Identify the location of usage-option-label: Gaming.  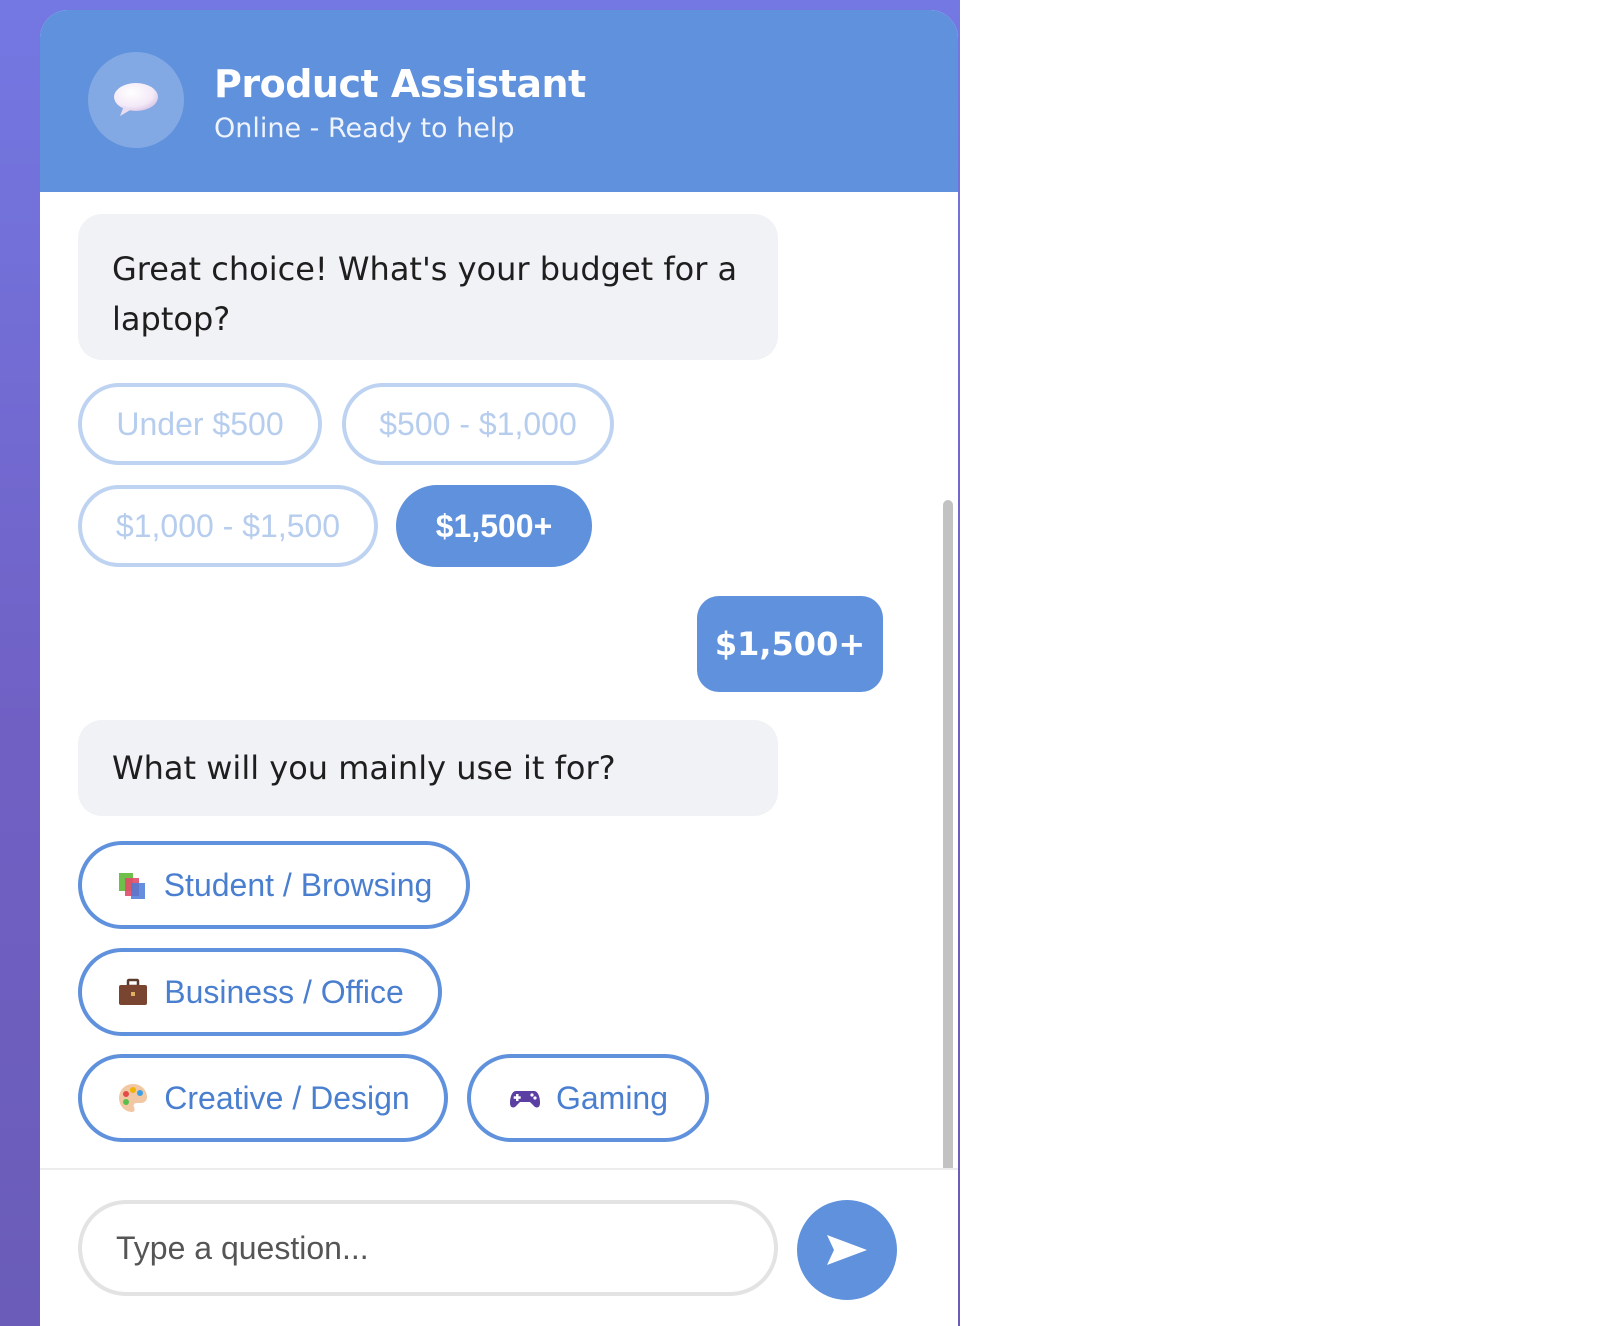
(612, 1097).